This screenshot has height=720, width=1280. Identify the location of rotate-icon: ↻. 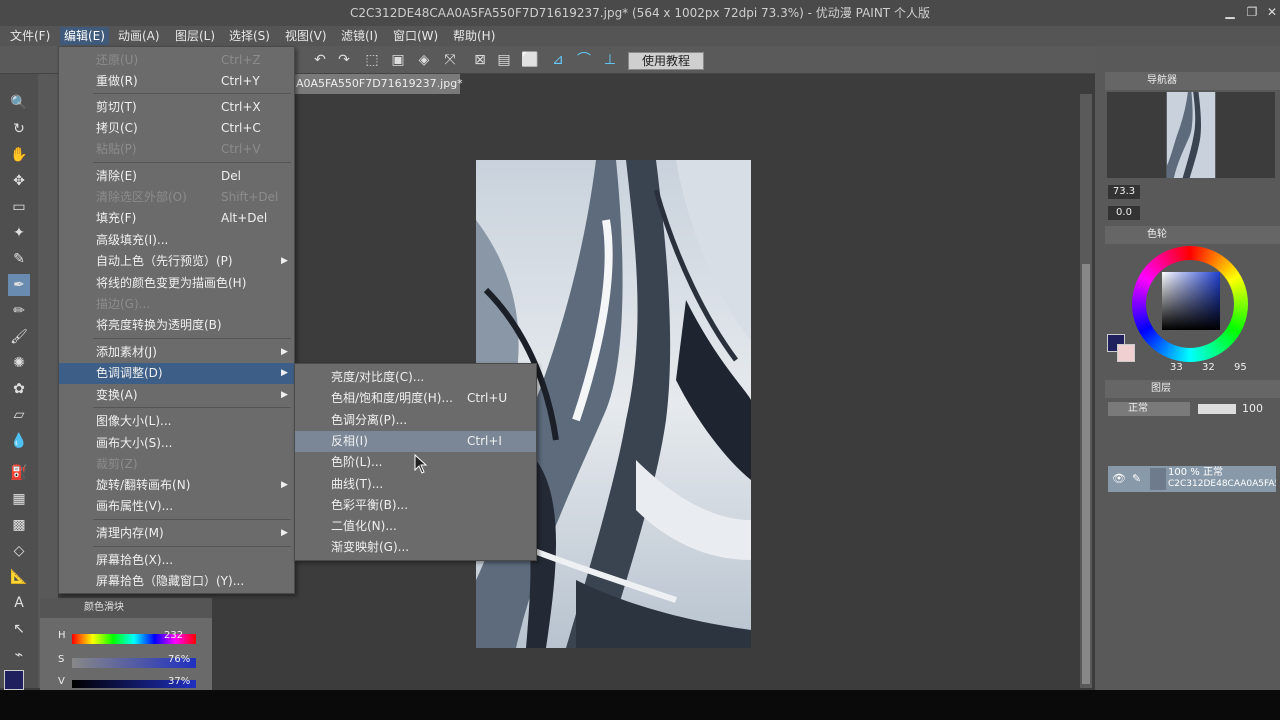
(19, 129).